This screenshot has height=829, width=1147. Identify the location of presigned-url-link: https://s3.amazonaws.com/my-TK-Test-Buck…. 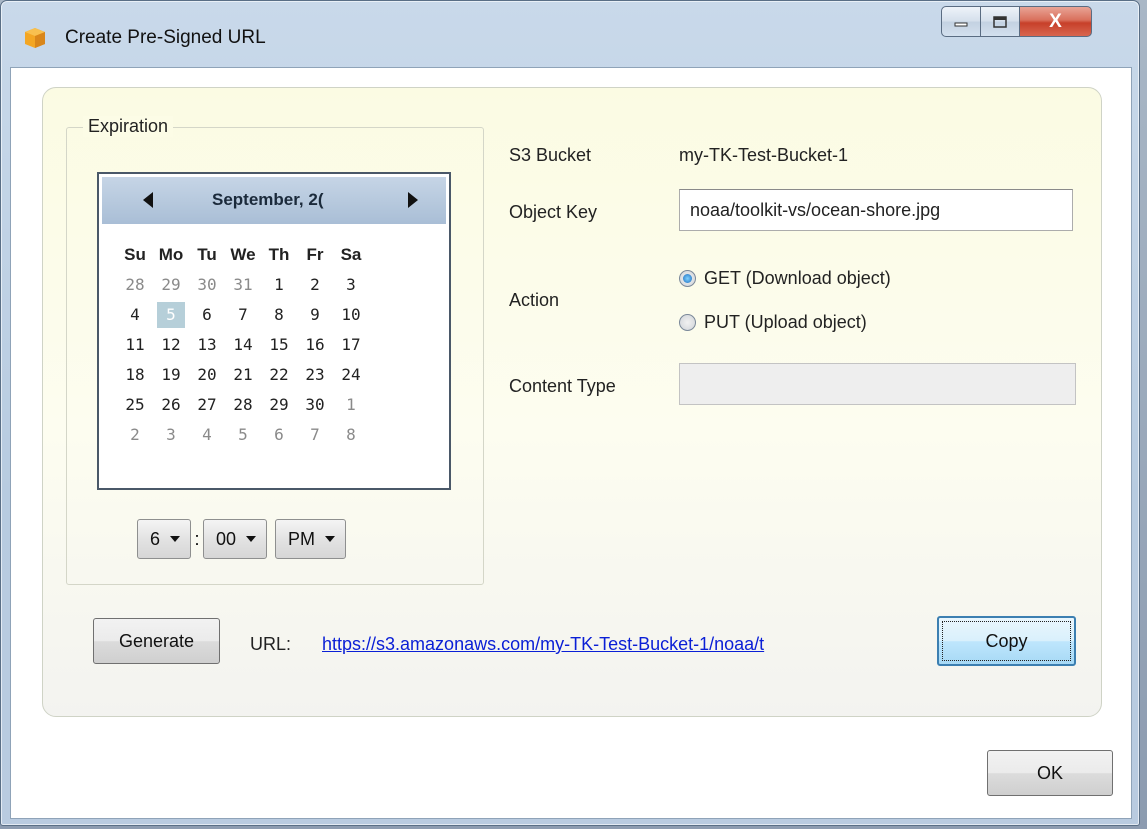
(618, 644).